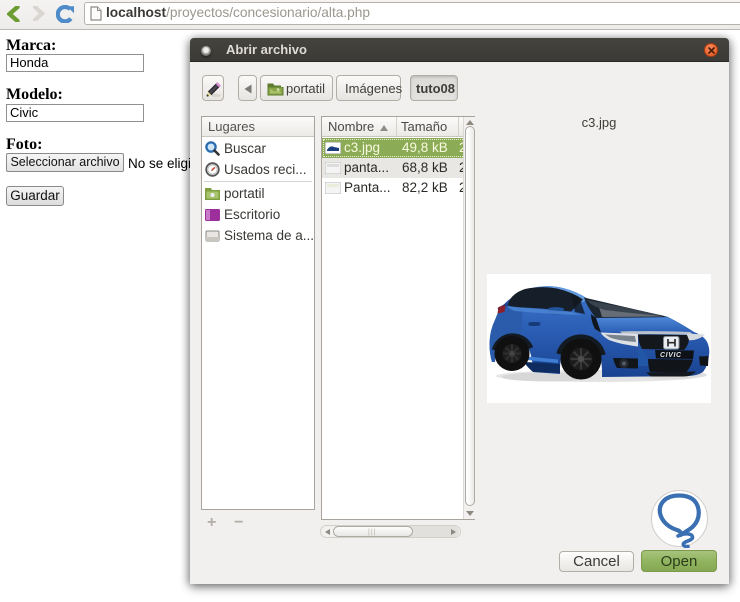 This screenshot has height=602, width=740. I want to click on svg-text: CIVIC, so click(671, 355).